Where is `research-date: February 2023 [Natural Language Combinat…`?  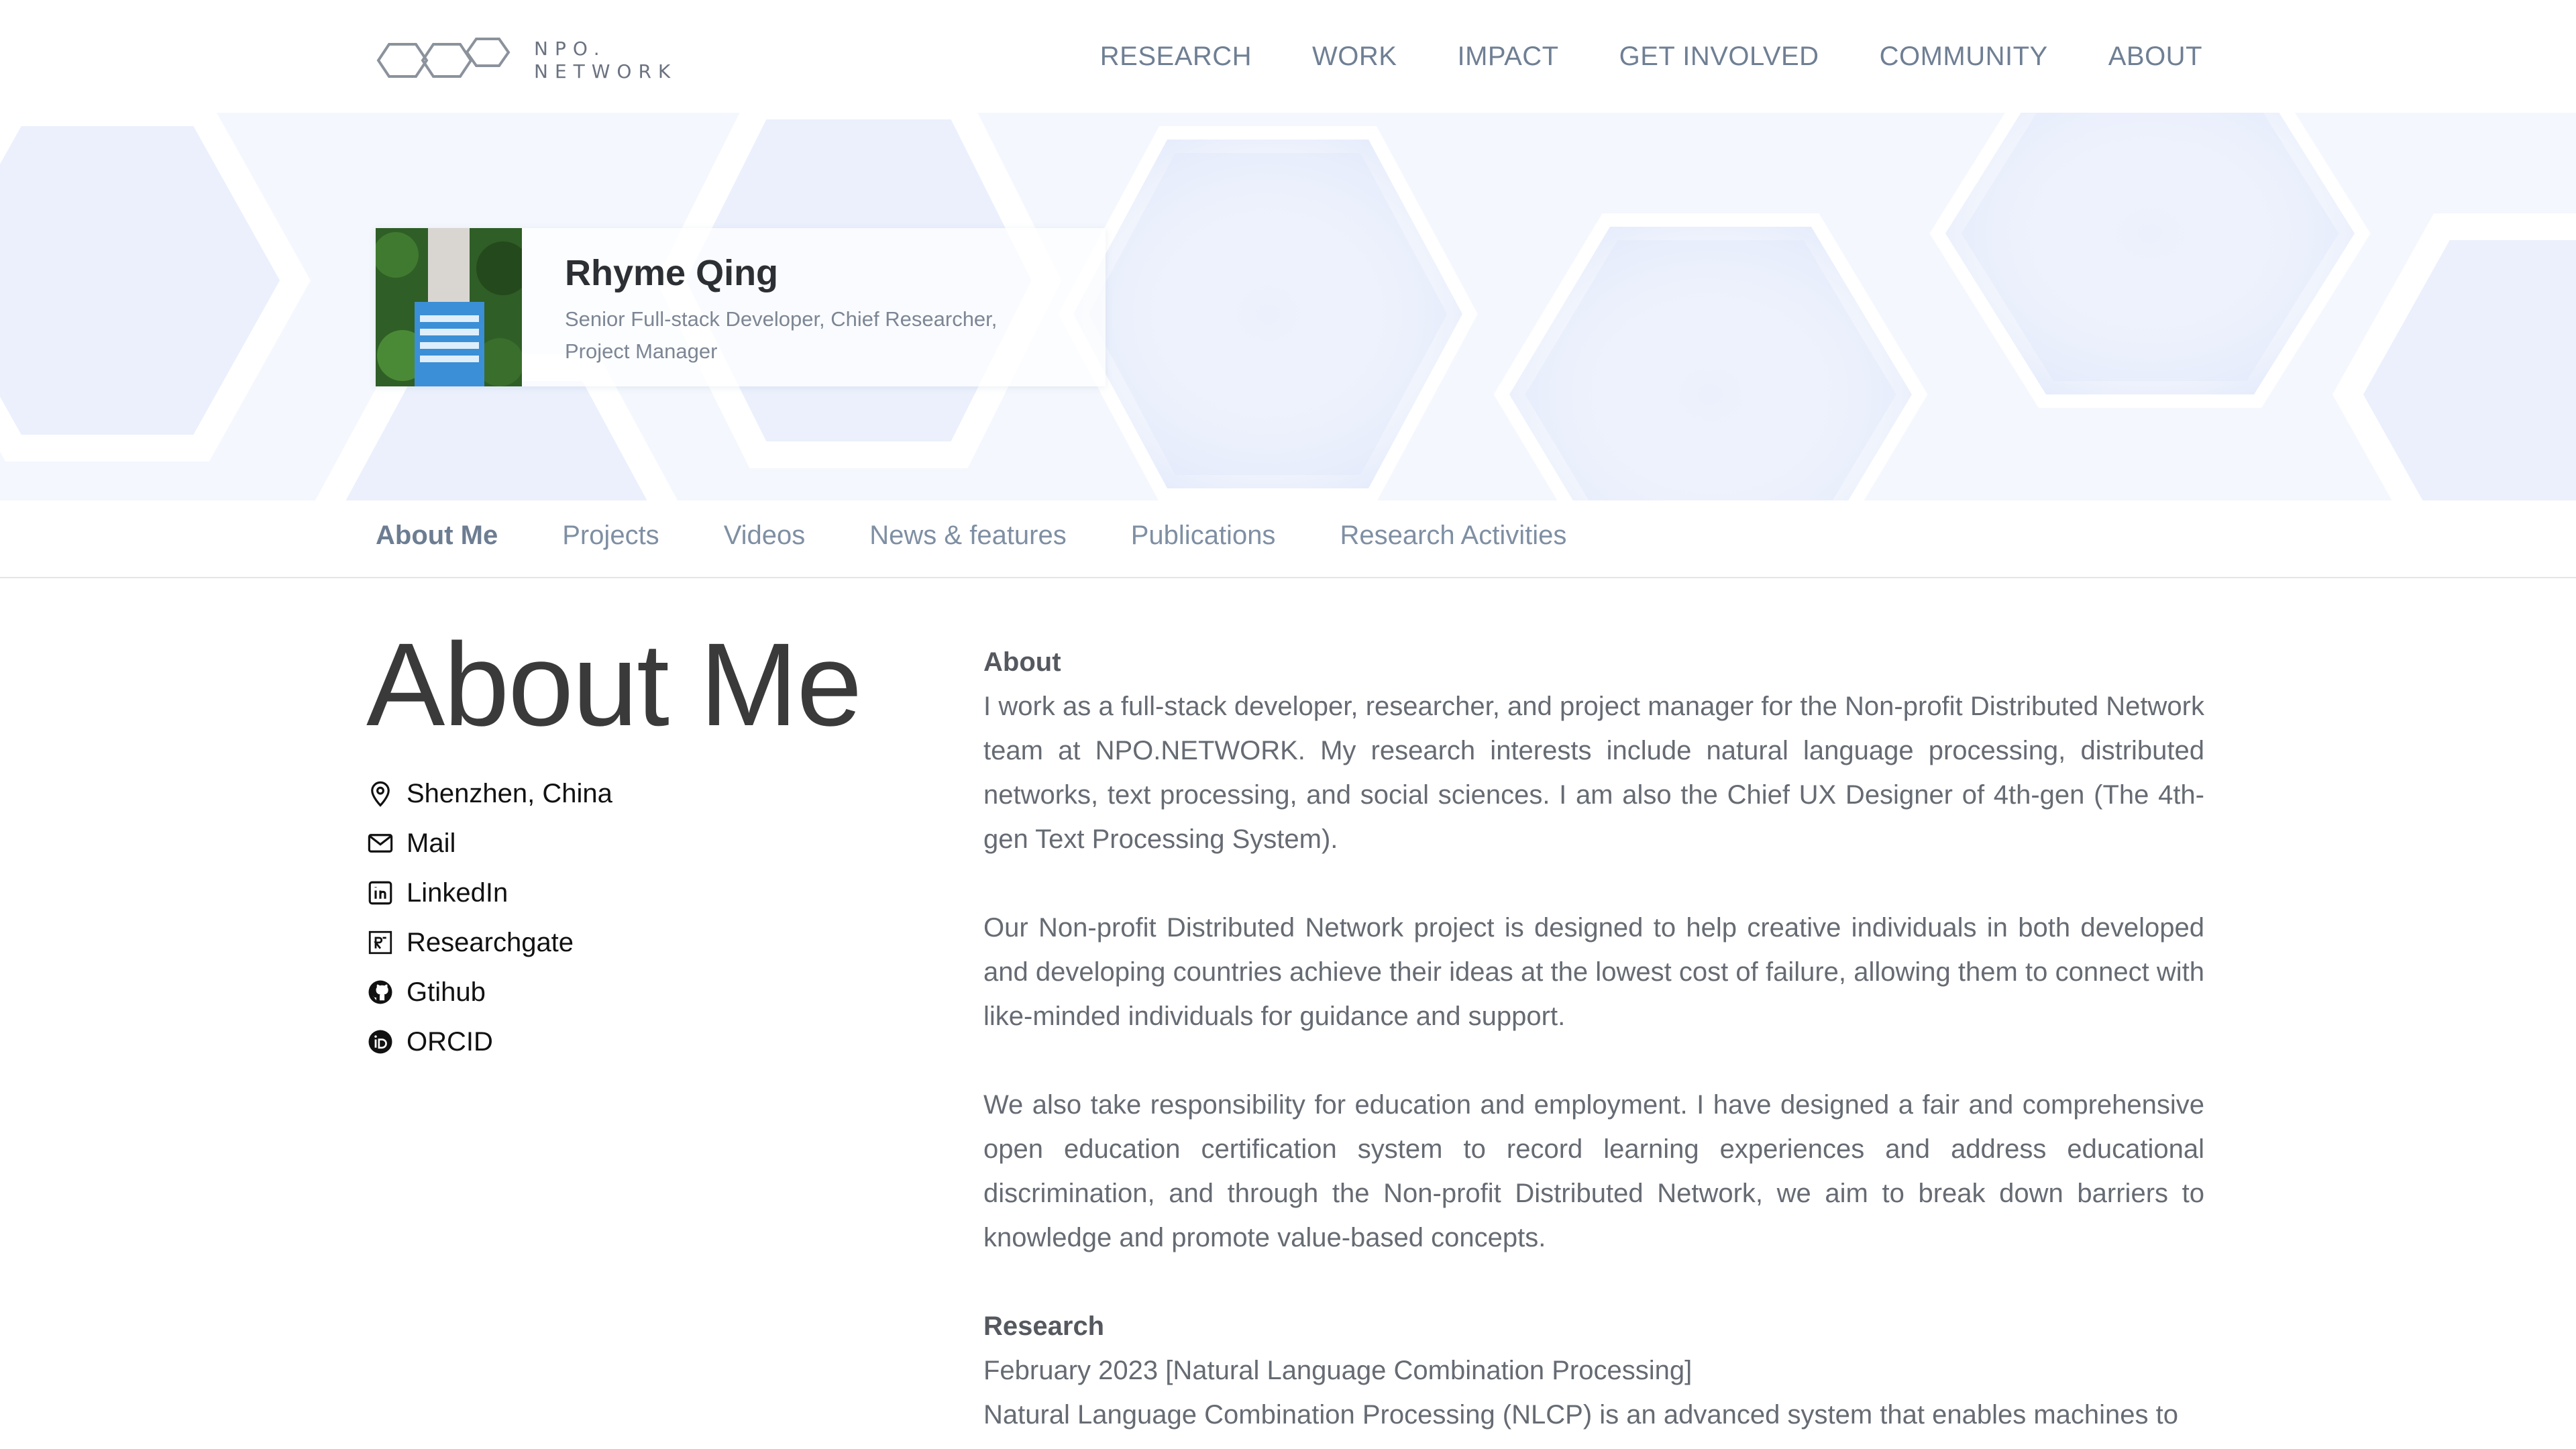
research-date: February 2023 [Natural Language Combinat… is located at coordinates (1338, 1370).